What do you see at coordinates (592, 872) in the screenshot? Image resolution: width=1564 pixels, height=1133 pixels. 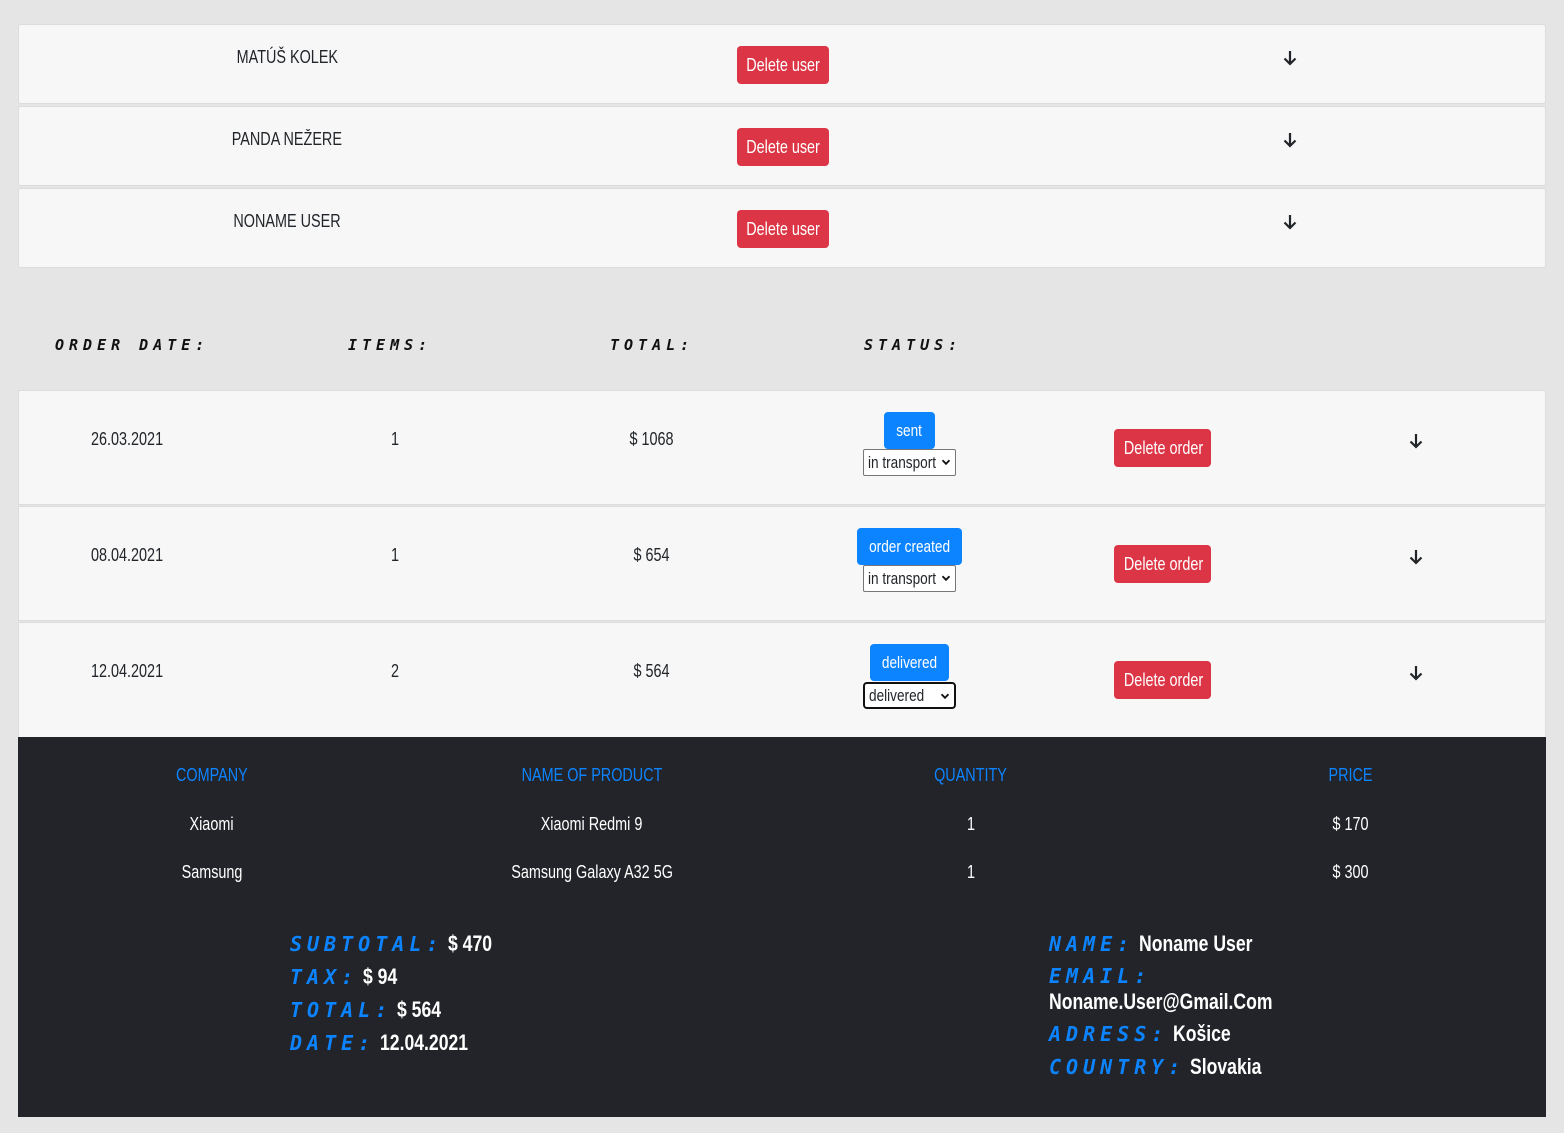 I see `product-name: Samsung Galaxy A32 5G` at bounding box center [592, 872].